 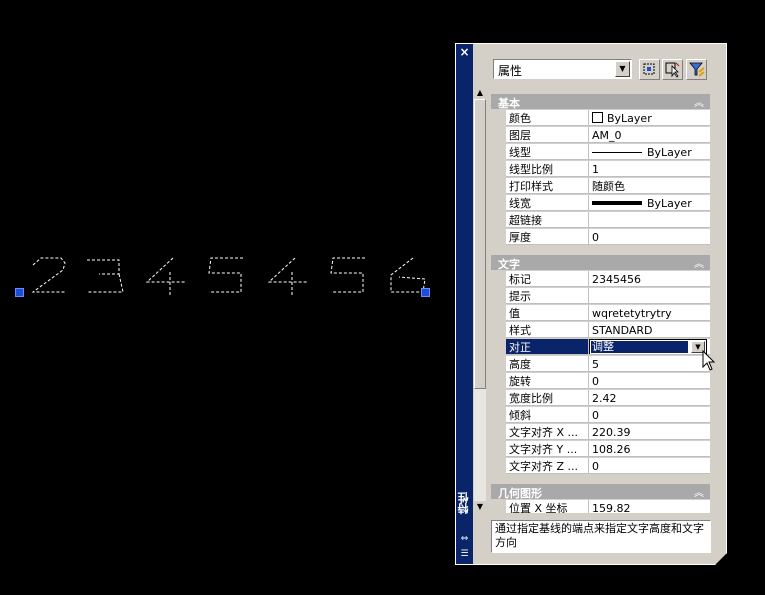 What do you see at coordinates (547, 398) in the screenshot?
I see `property-name: 宽度比例` at bounding box center [547, 398].